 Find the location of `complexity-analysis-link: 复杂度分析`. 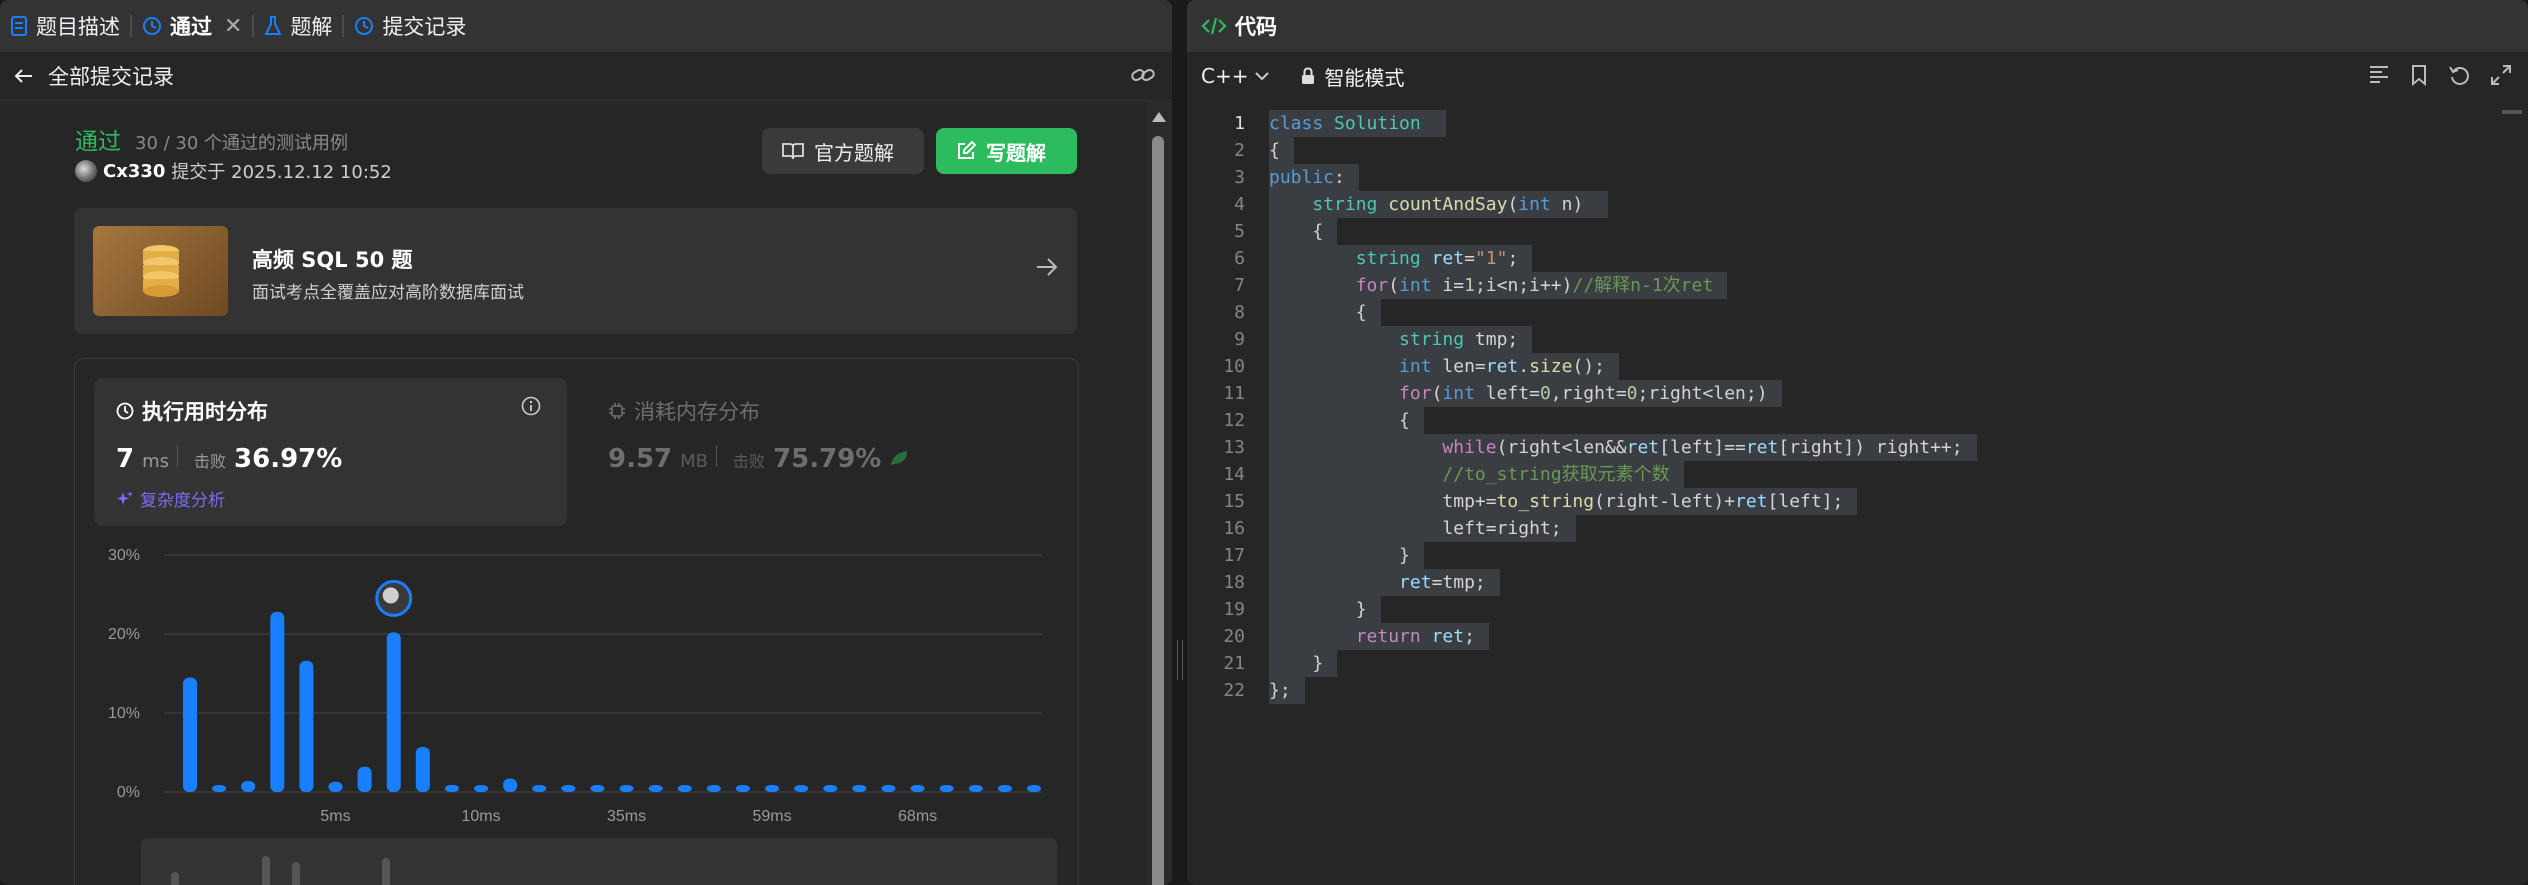

complexity-analysis-link: 复杂度分析 is located at coordinates (170, 498).